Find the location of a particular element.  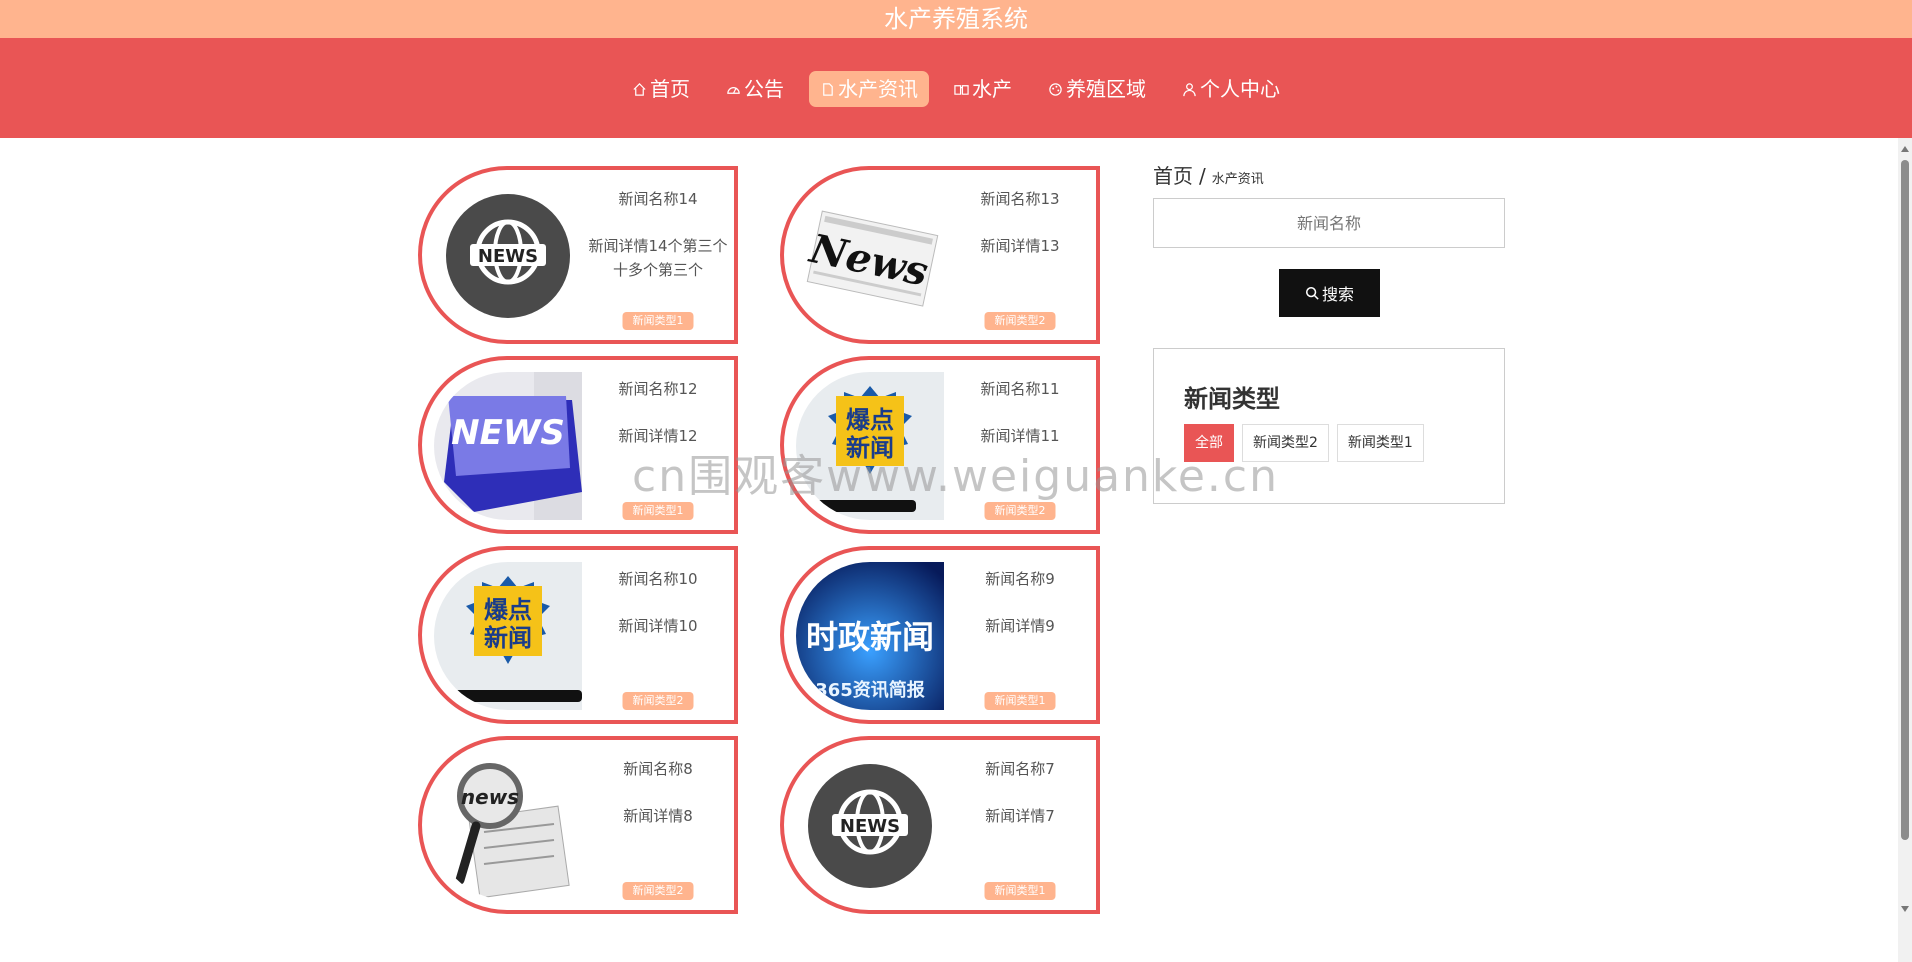

svg-text: 365资讯简报 is located at coordinates (870, 690).